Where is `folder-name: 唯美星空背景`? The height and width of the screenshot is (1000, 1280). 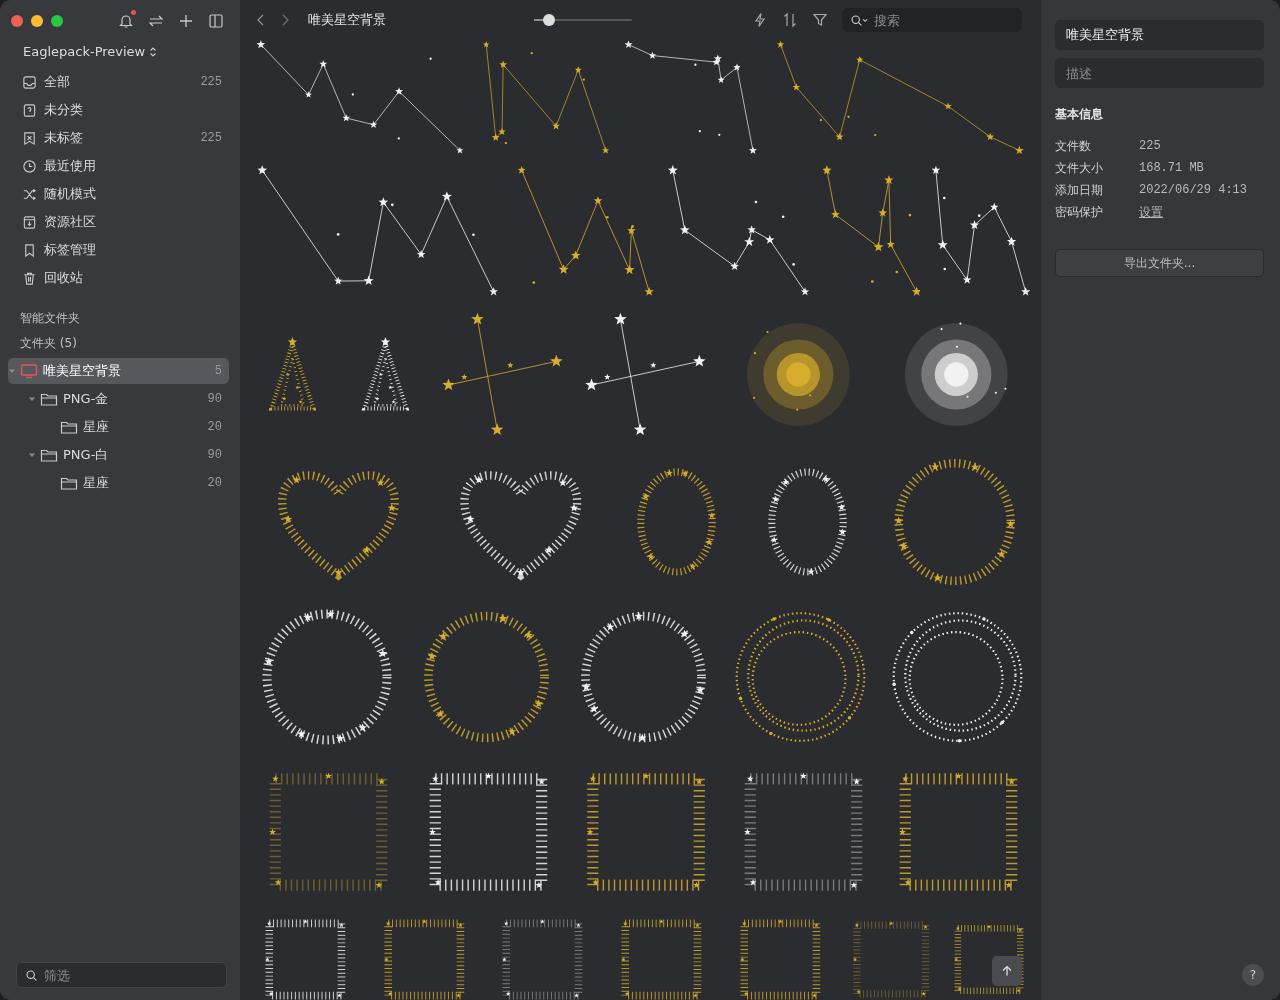 folder-name: 唯美星空背景 is located at coordinates (82, 371).